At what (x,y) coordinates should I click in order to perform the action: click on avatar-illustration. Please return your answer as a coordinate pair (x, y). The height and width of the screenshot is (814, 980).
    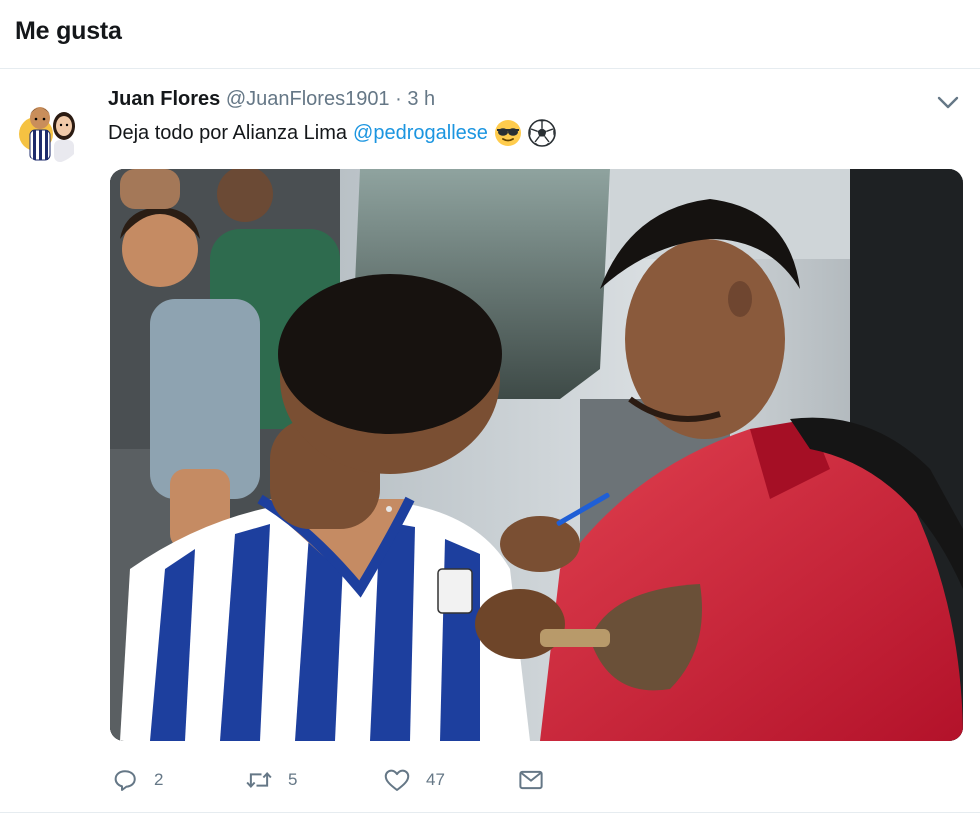
    Looking at the image, I should click on (50, 130).